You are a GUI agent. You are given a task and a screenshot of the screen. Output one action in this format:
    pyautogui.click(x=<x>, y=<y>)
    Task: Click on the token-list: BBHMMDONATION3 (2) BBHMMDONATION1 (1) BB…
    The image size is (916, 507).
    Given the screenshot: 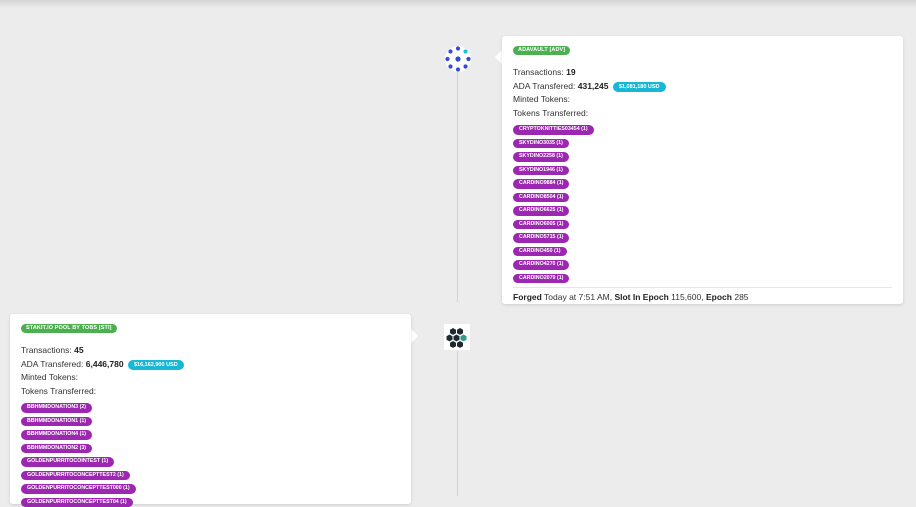 What is the action you would take?
    pyautogui.click(x=210, y=453)
    